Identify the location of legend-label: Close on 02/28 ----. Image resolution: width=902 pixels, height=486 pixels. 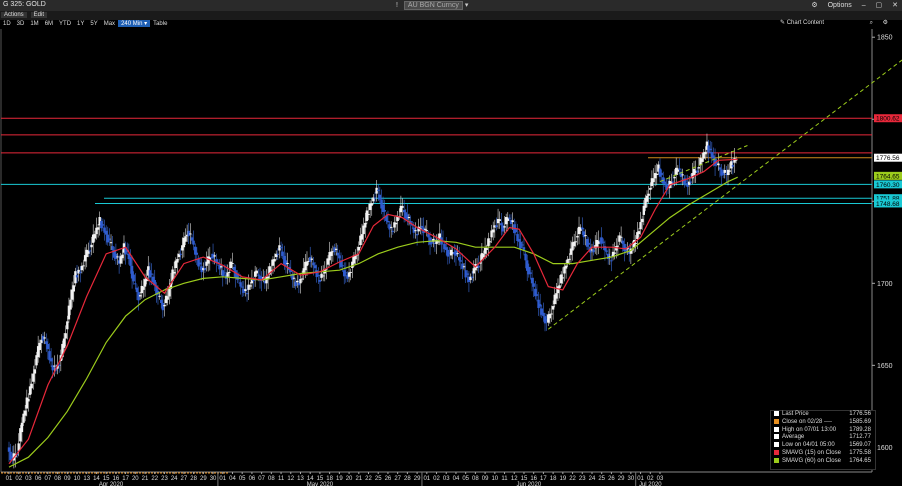
(807, 421).